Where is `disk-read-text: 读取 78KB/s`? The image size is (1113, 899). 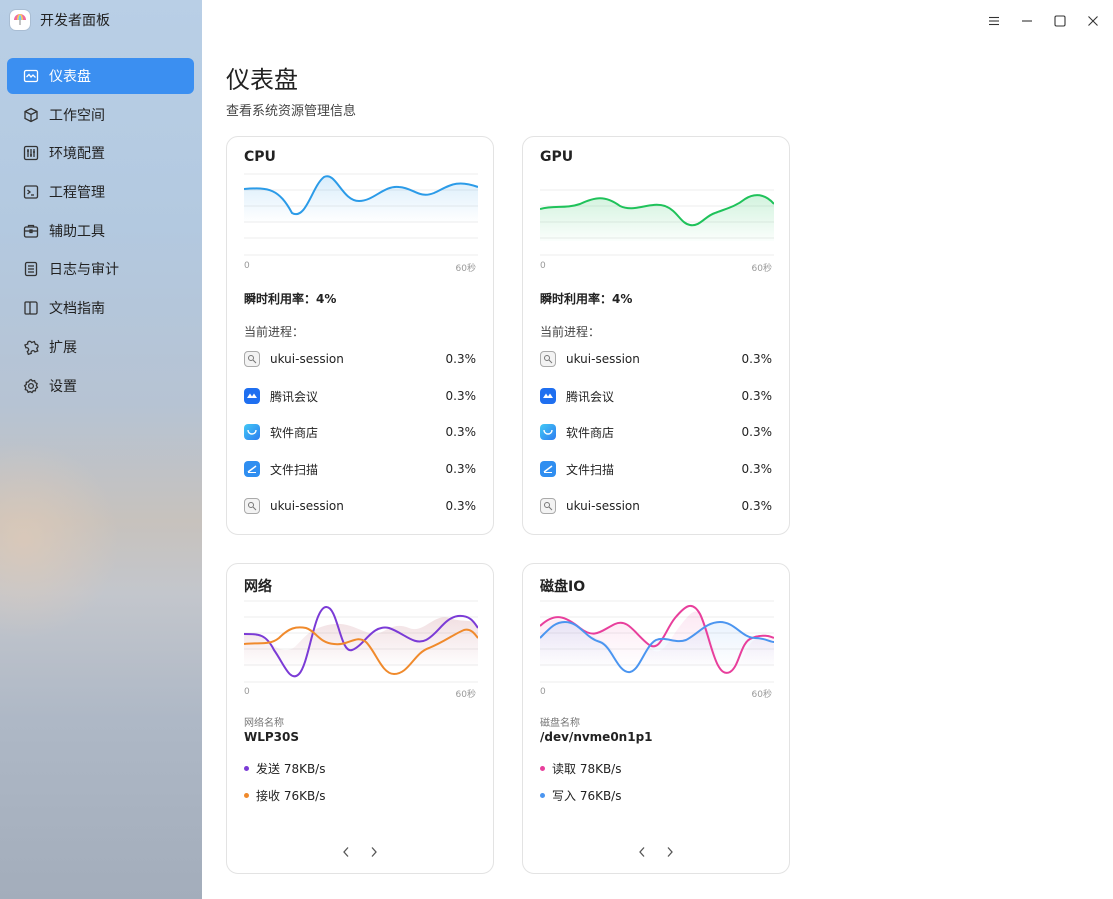 disk-read-text: 读取 78KB/s is located at coordinates (587, 769).